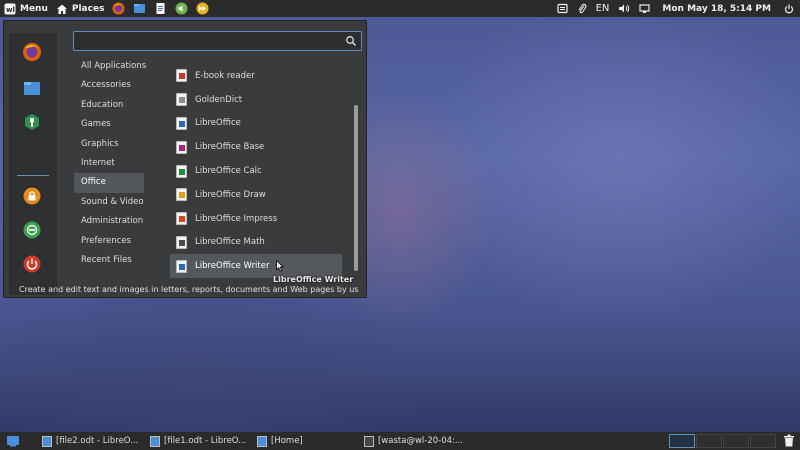  What do you see at coordinates (789, 9) in the screenshot?
I see `power-menu-icon` at bounding box center [789, 9].